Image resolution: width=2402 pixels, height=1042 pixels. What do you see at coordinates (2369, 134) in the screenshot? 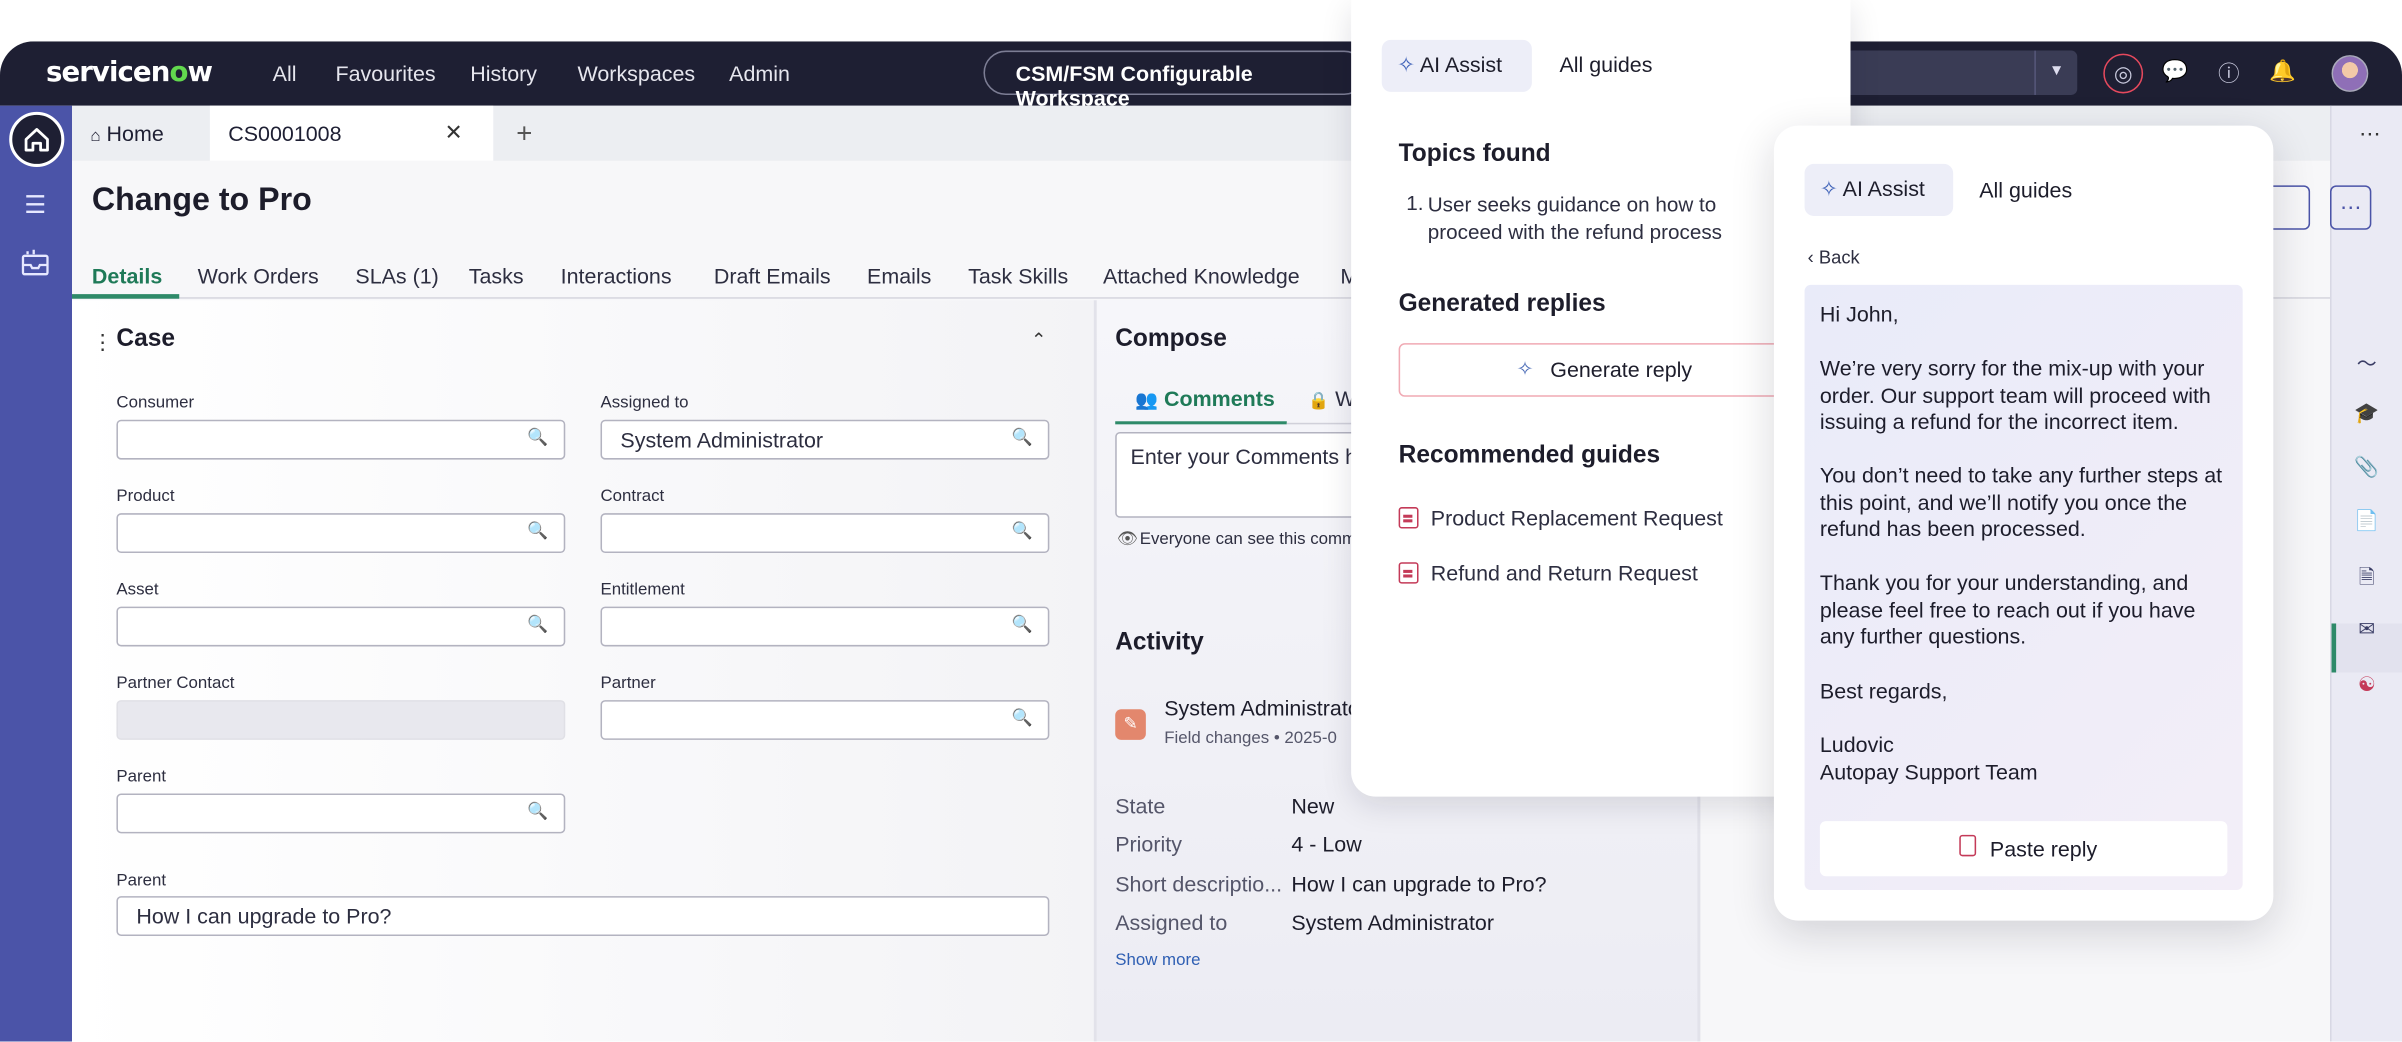
I see `overflow-dots-icon: ⋯` at bounding box center [2369, 134].